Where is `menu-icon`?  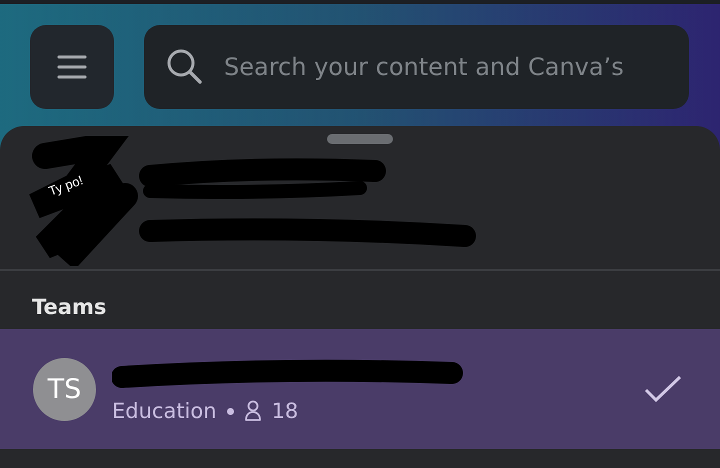
menu-icon is located at coordinates (72, 67).